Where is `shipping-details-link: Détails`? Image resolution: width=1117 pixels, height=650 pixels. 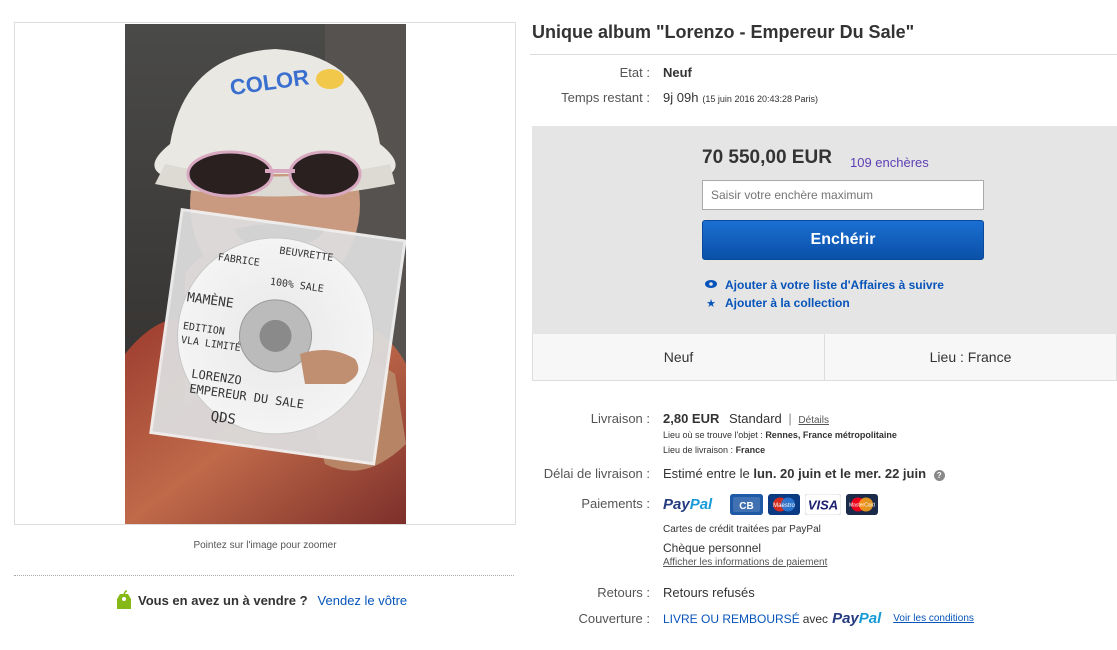
shipping-details-link: Détails is located at coordinates (813, 420).